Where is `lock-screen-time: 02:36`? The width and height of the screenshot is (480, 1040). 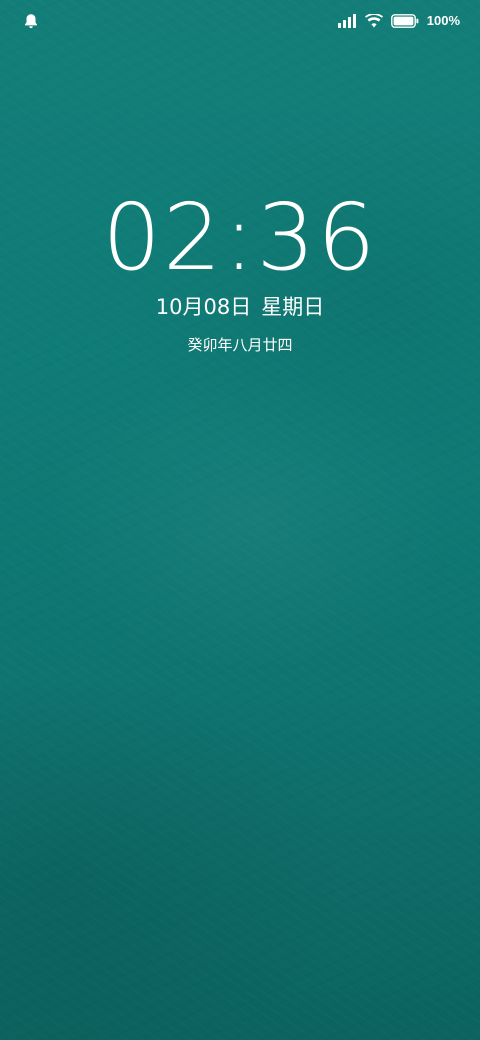 lock-screen-time: 02:36 is located at coordinates (240, 237).